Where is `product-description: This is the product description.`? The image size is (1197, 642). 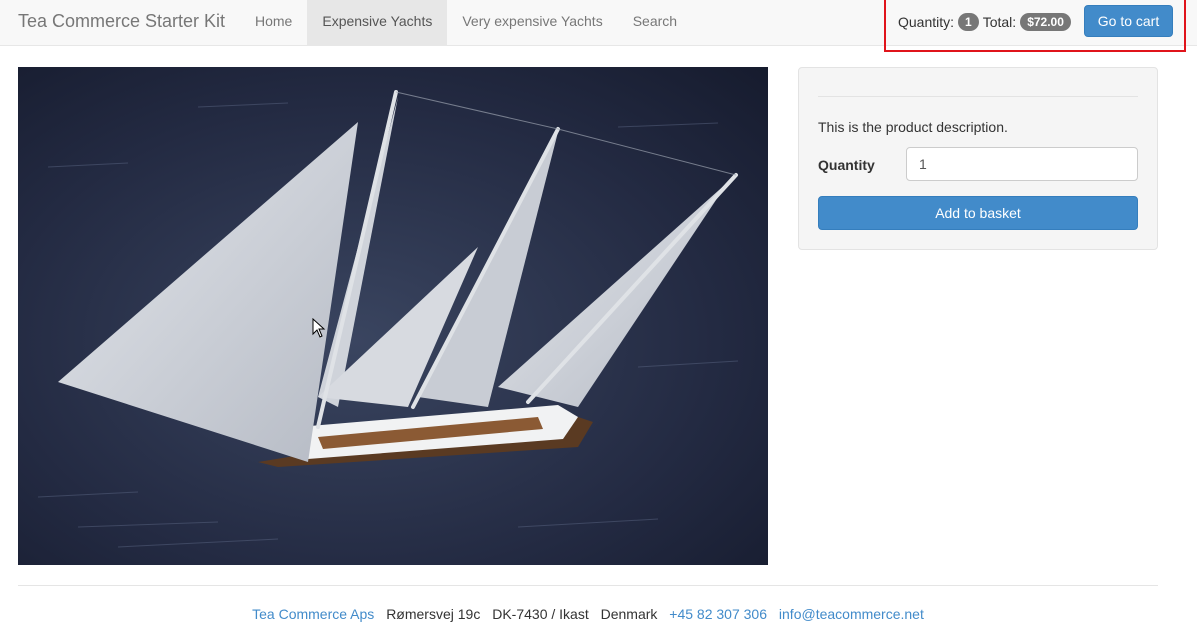
product-description: This is the product description. is located at coordinates (913, 127).